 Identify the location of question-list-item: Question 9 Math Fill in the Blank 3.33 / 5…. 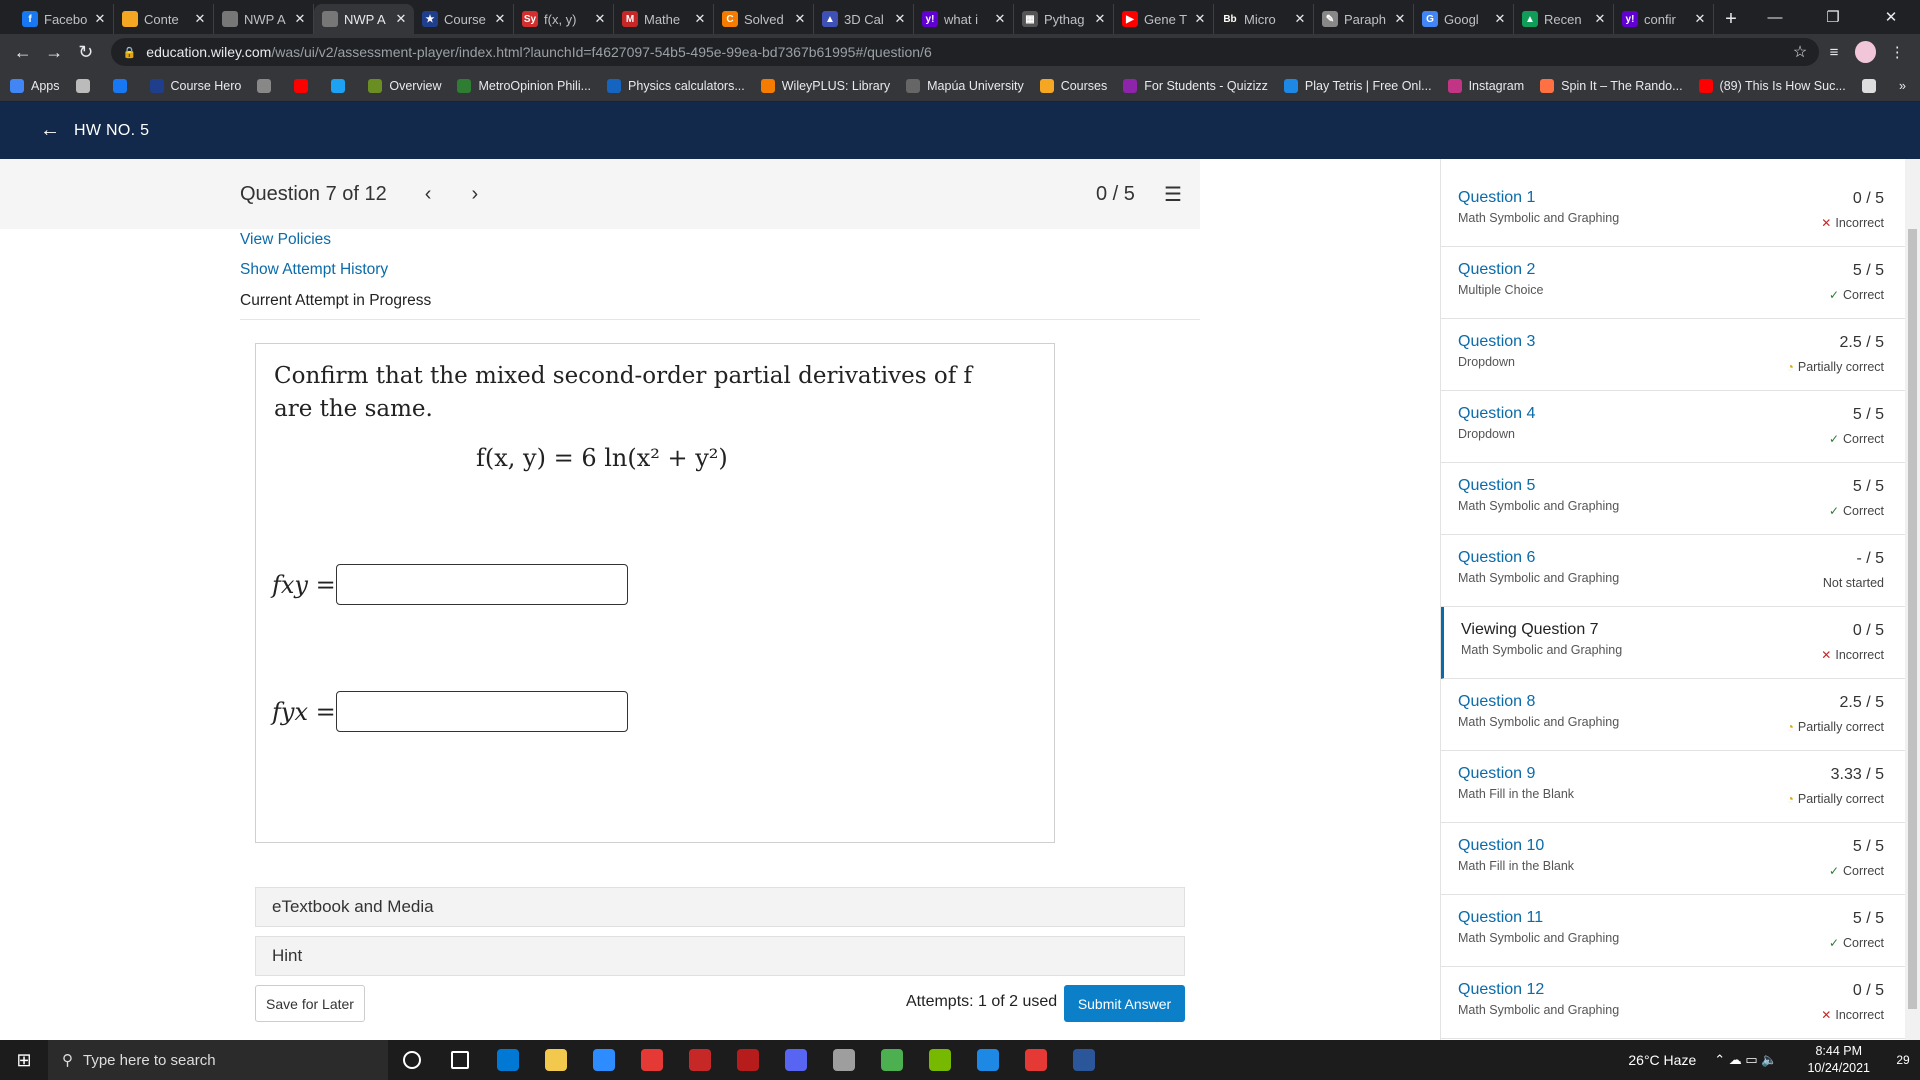
(1673, 787).